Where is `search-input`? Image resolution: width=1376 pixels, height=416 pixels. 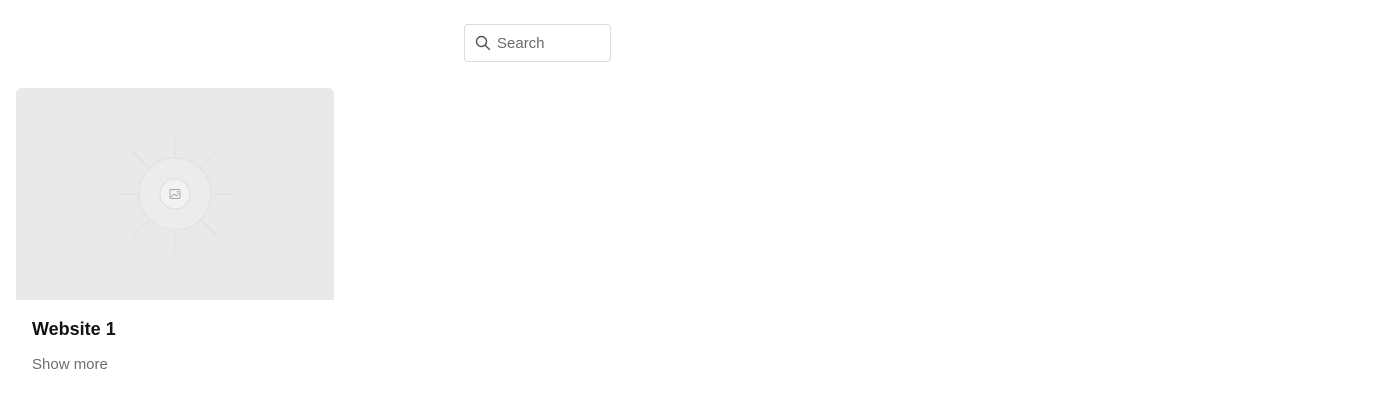 search-input is located at coordinates (552, 43).